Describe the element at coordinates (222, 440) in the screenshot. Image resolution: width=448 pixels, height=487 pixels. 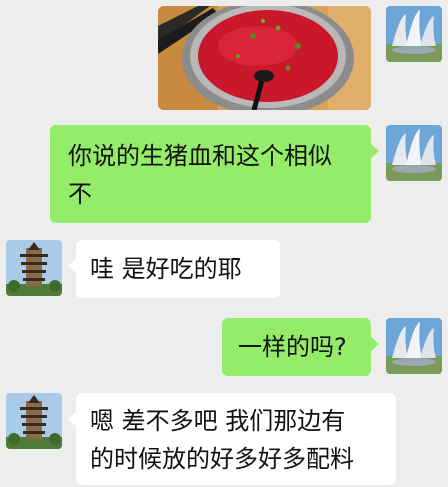
I see `message-text: 嗯 差不多吧 我们那边有 的时候放的好多好多配料` at that location.